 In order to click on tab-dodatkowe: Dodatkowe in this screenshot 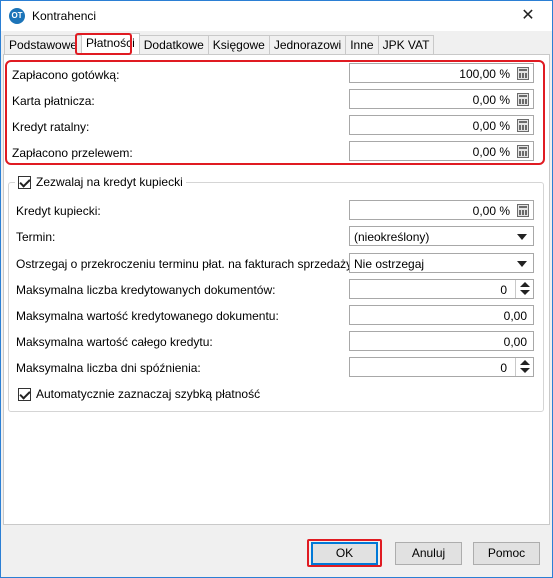, I will do `click(173, 44)`.